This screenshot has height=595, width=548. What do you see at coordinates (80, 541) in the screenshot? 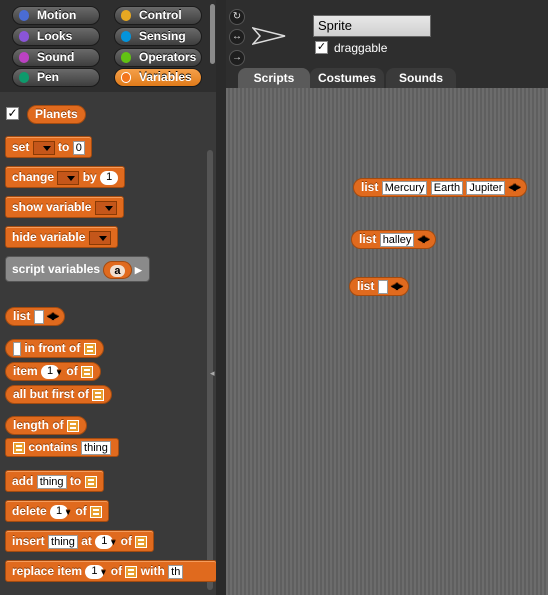
I see `insert-block: insert thing at 1 ▼ of` at bounding box center [80, 541].